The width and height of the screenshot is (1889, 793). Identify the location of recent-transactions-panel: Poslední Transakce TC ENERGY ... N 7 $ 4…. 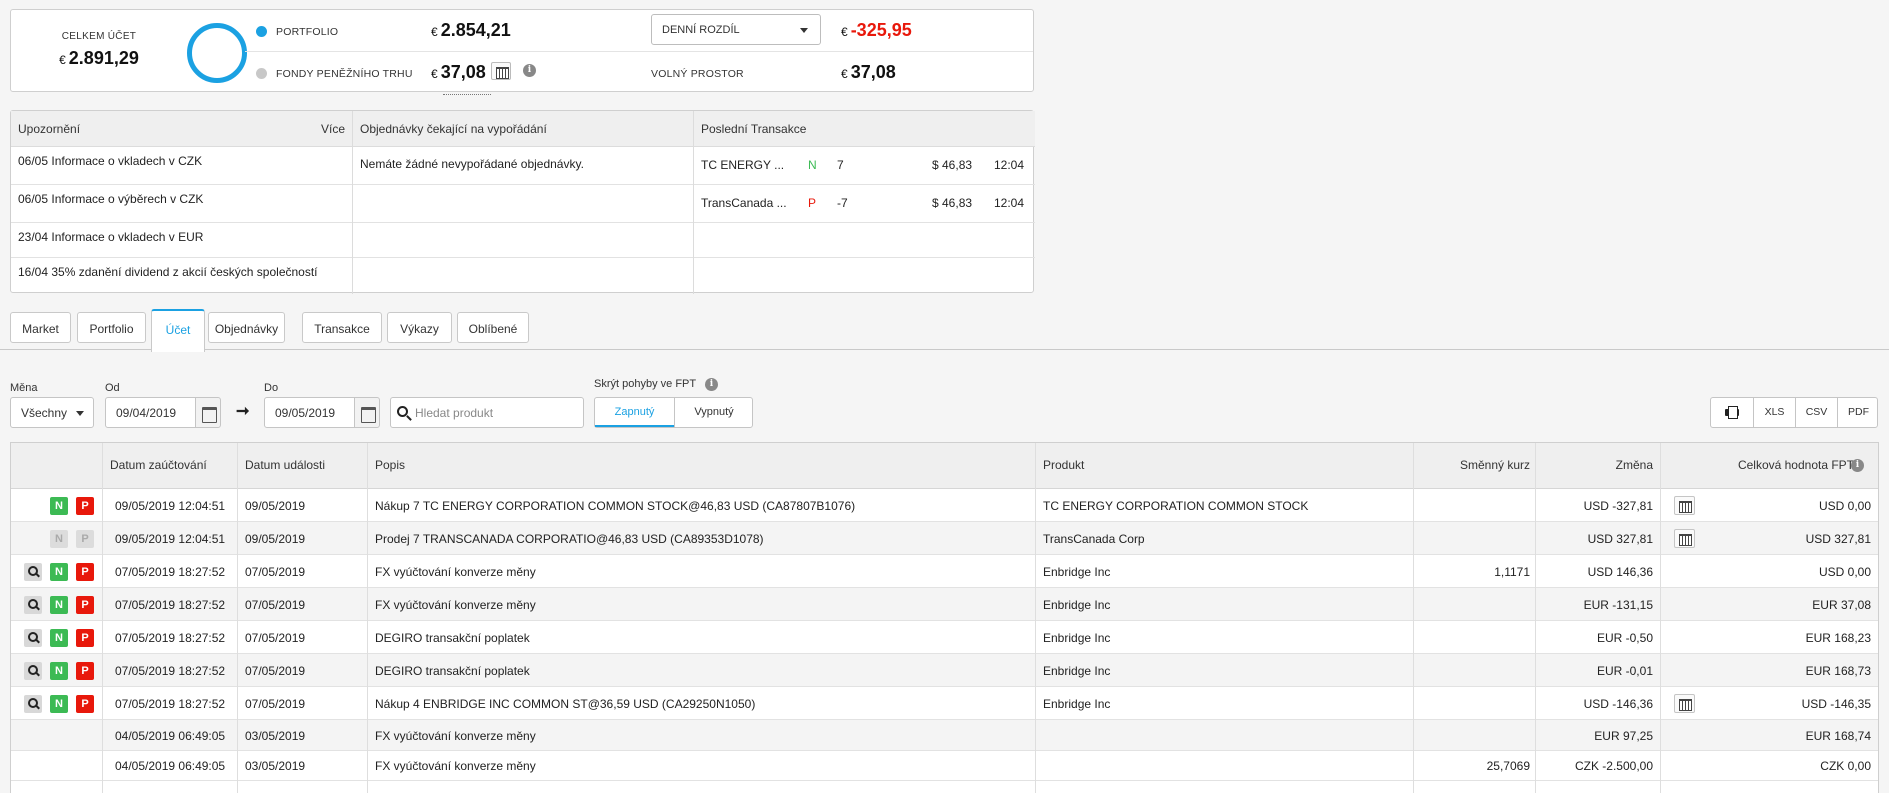
(864, 202).